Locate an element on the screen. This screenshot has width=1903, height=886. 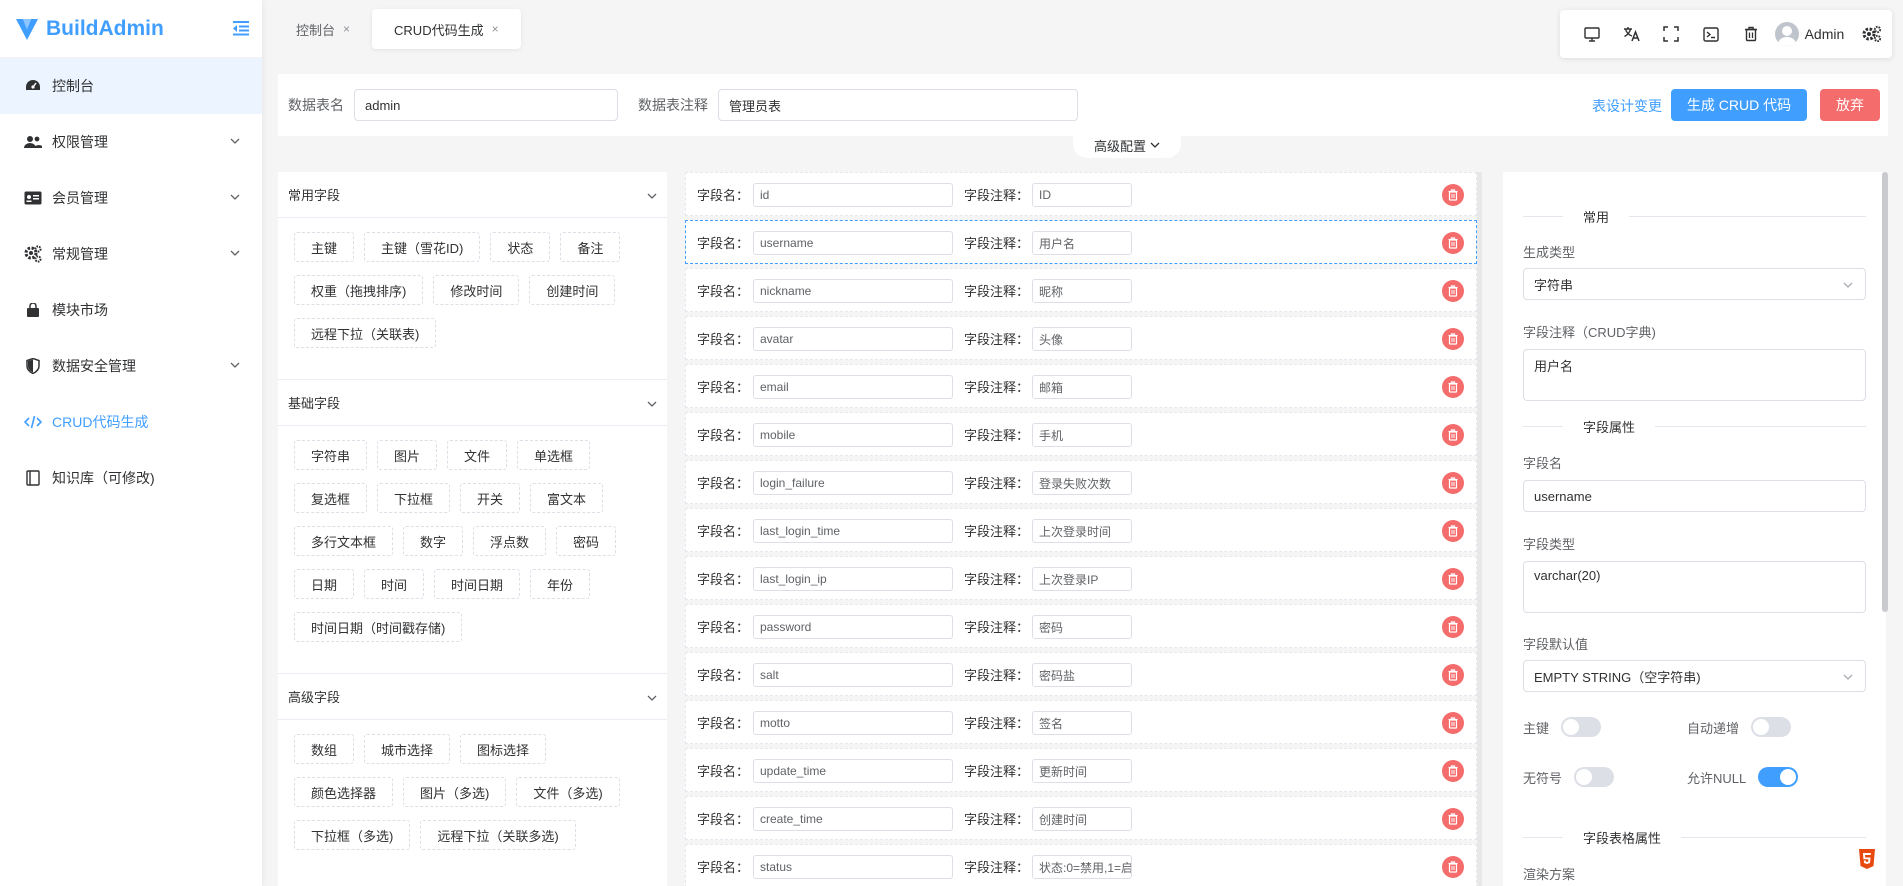
field-chip: 密码 is located at coordinates (586, 541).